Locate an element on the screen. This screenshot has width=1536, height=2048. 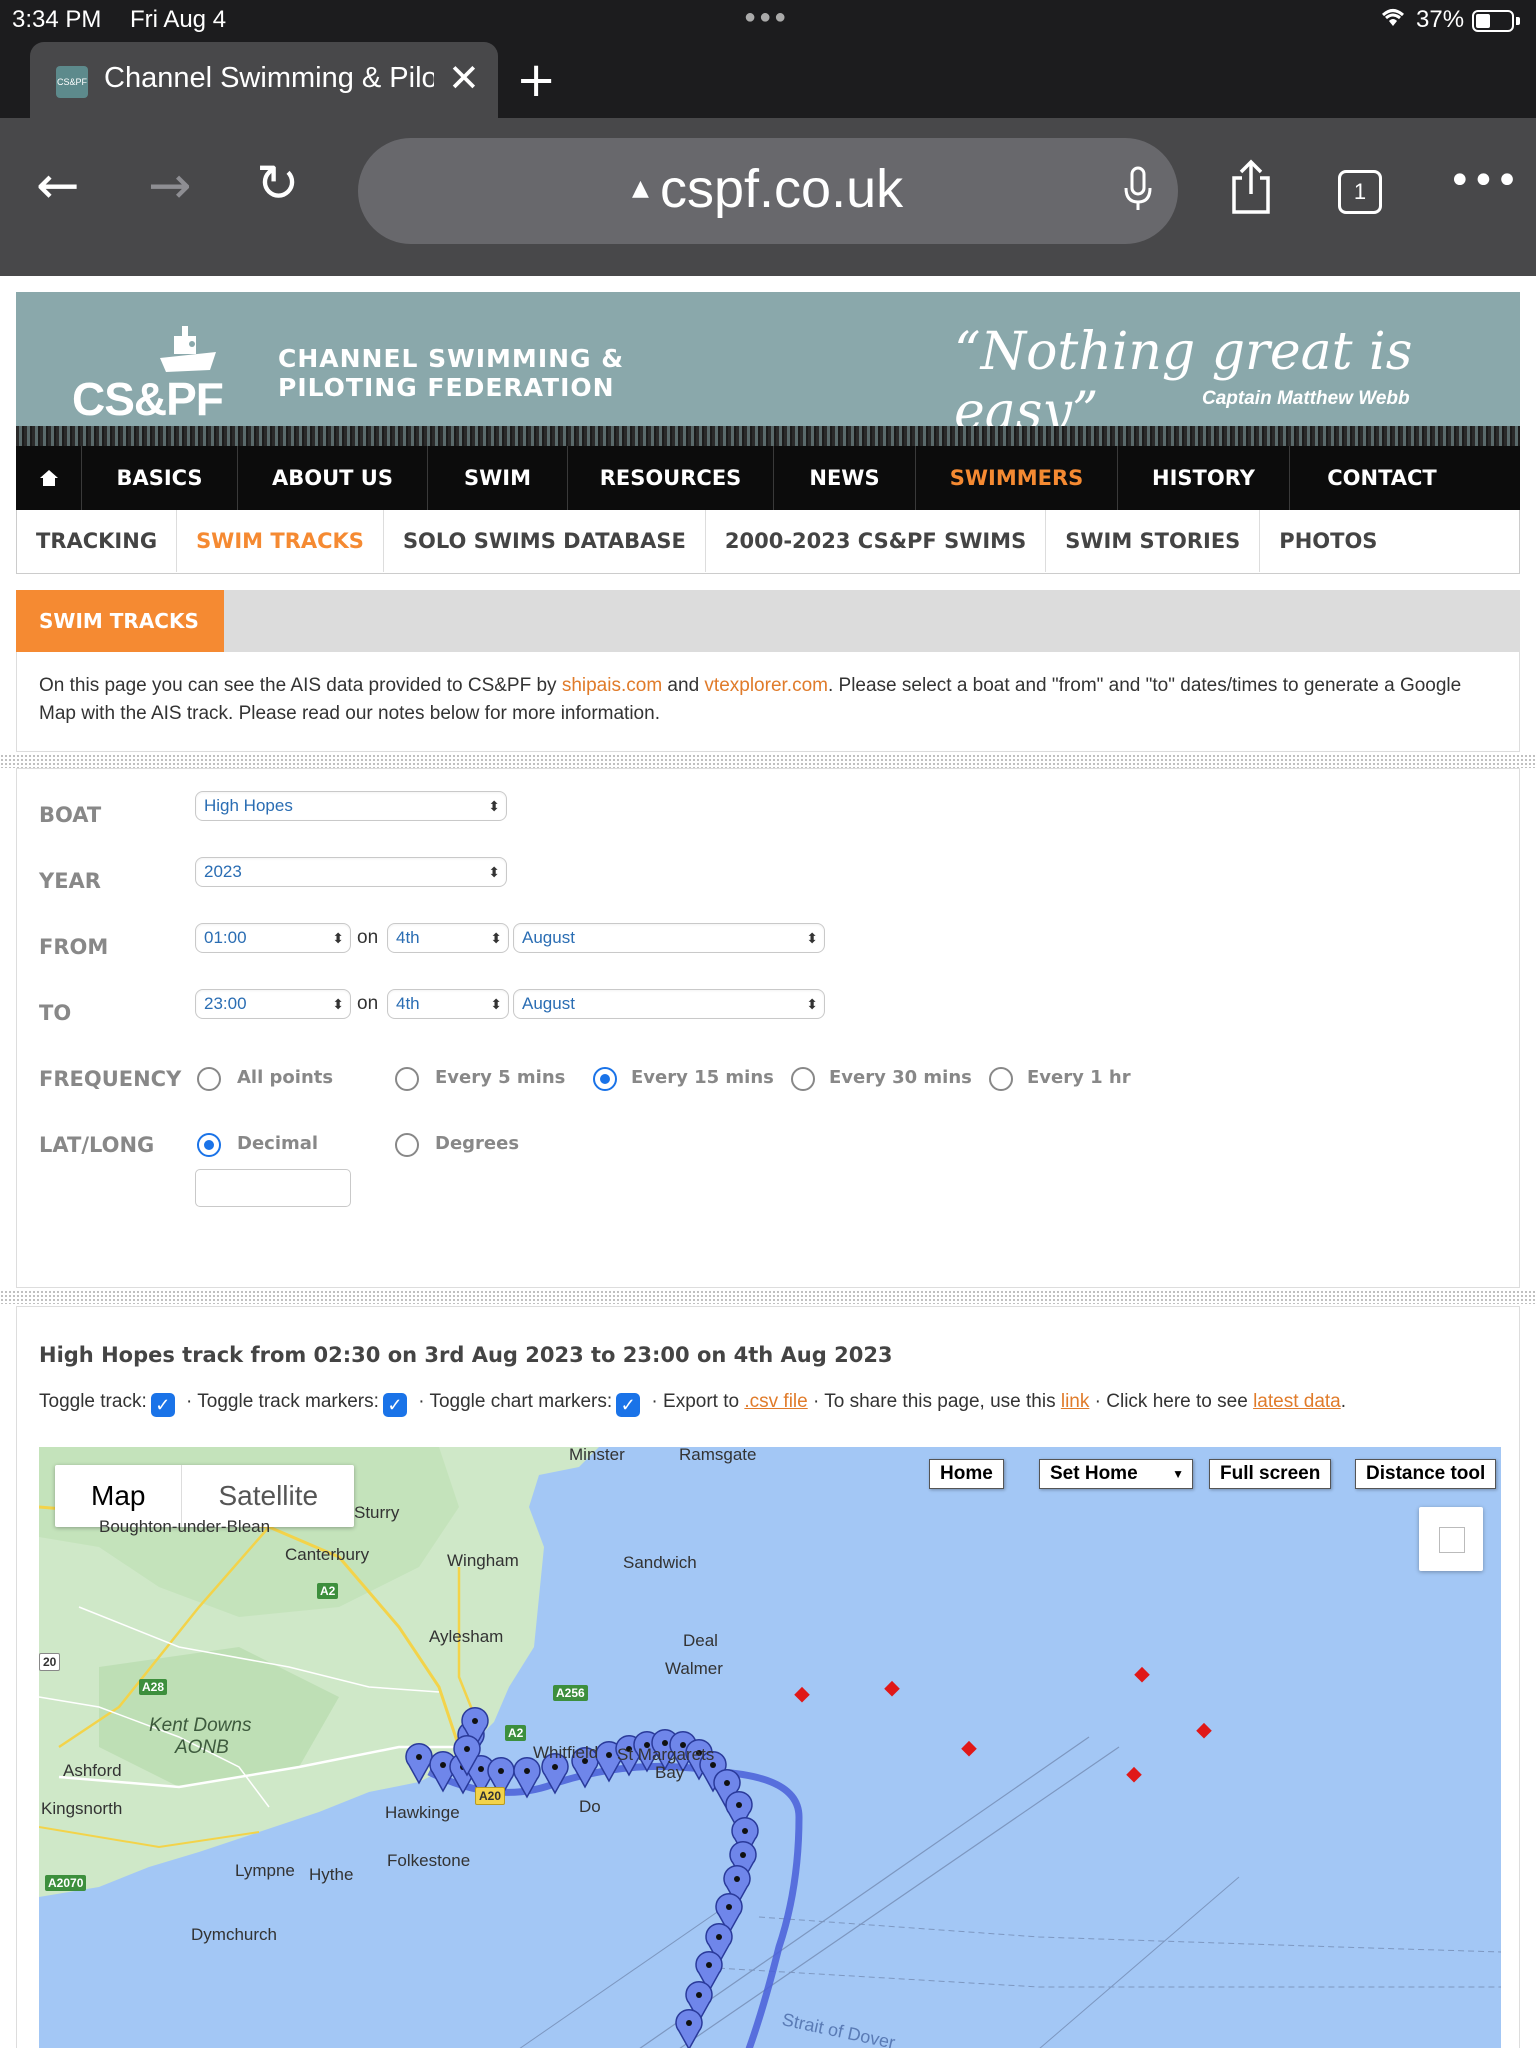
frequency-30min-label: Every 30 mins is located at coordinates (900, 1077).